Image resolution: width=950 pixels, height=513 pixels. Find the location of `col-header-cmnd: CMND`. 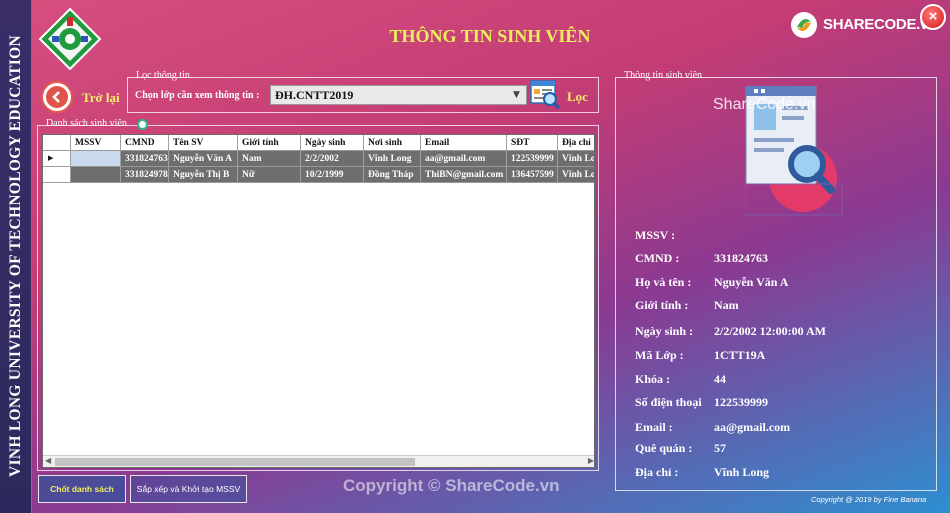

col-header-cmnd: CMND is located at coordinates (145, 143).